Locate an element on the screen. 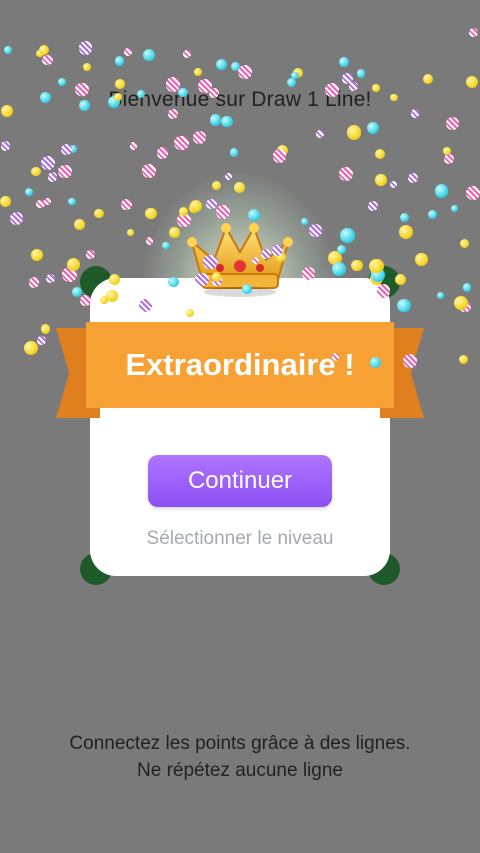 This screenshot has width=480, height=853. instruction-line-2: Ne répétez aucune ligne is located at coordinates (240, 770).